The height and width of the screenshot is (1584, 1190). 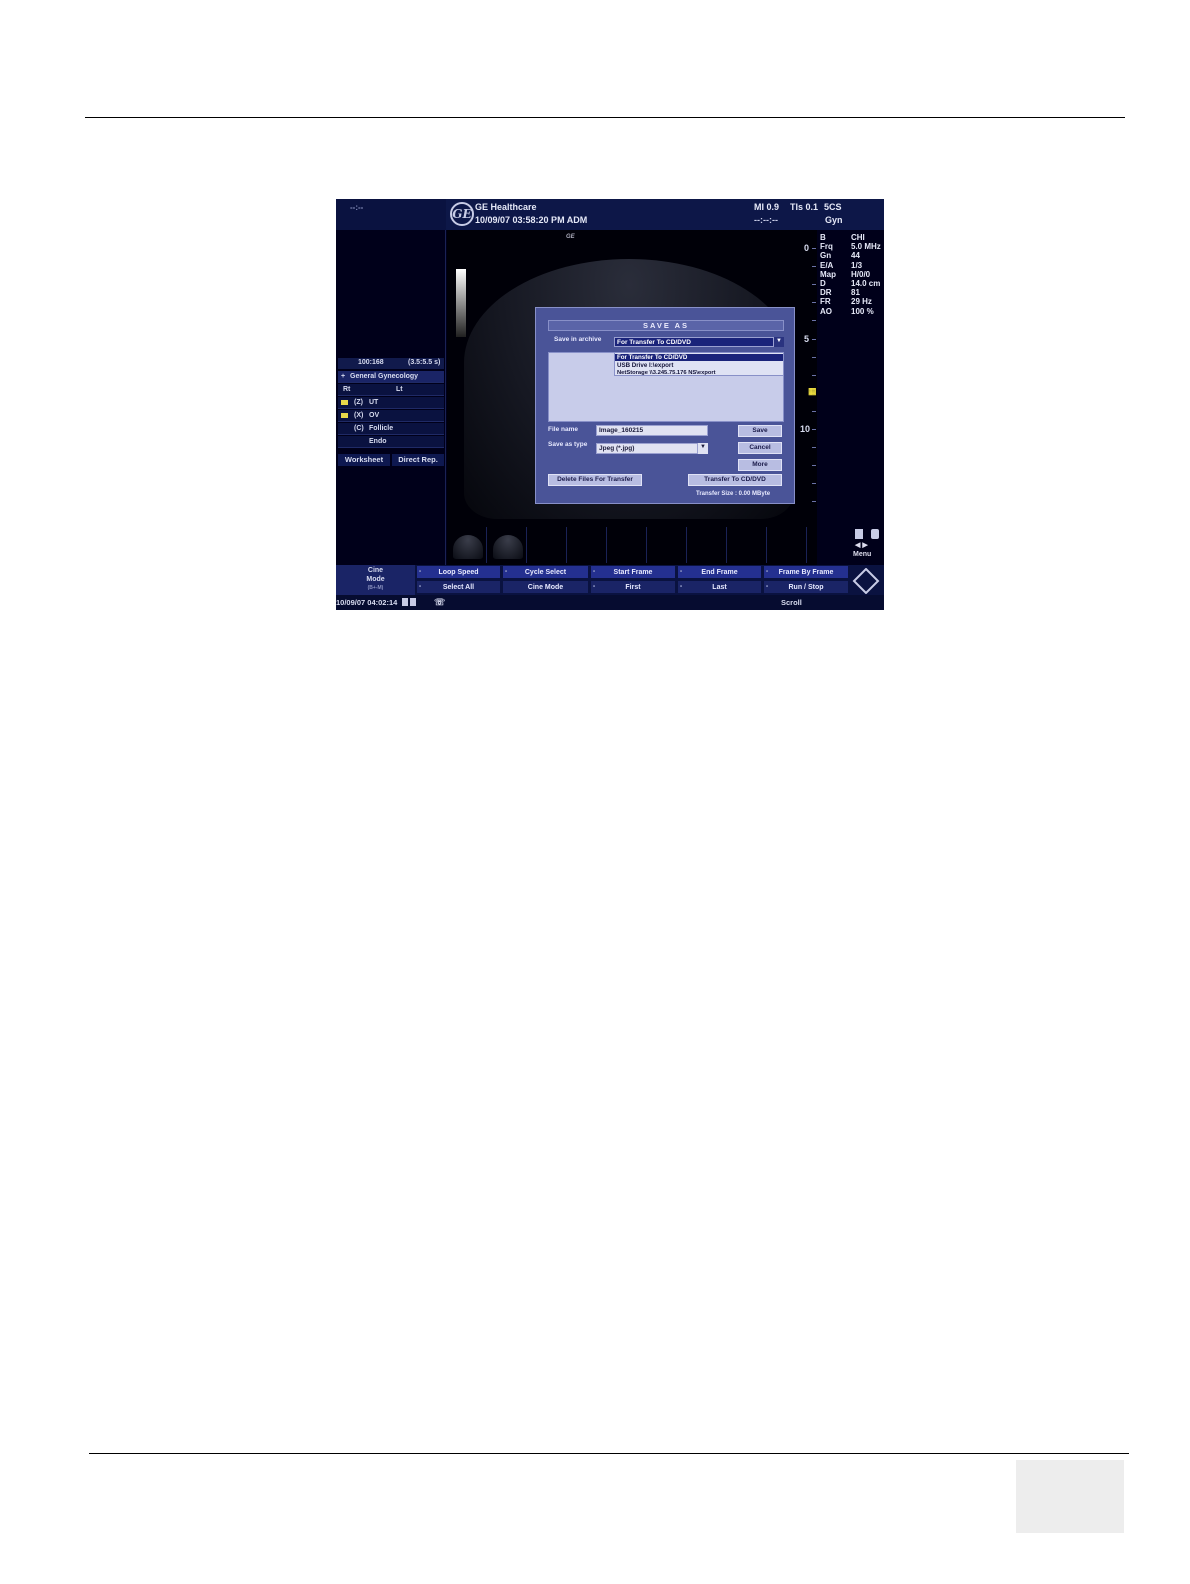 I want to click on transfer-size: Transfer Size : 0.00 MByte, so click(x=733, y=494).